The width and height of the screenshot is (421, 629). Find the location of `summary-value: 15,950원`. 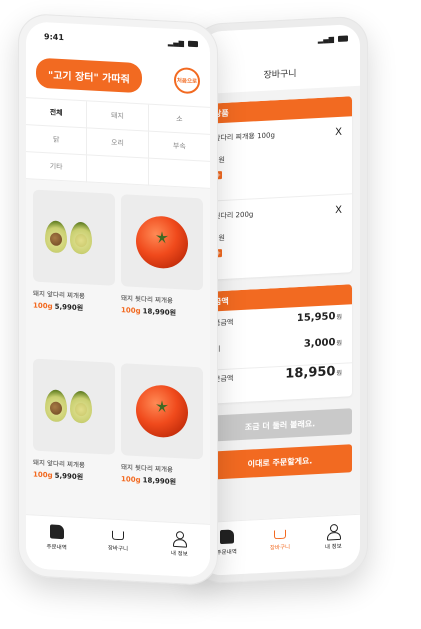

summary-value: 15,950원 is located at coordinates (319, 318).